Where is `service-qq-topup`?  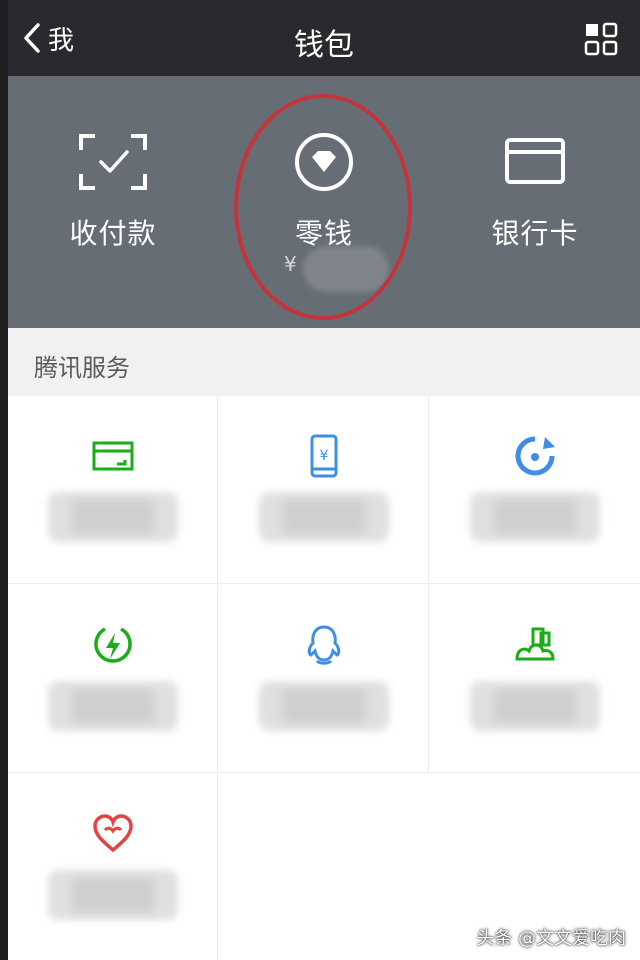 service-qq-topup is located at coordinates (324, 679).